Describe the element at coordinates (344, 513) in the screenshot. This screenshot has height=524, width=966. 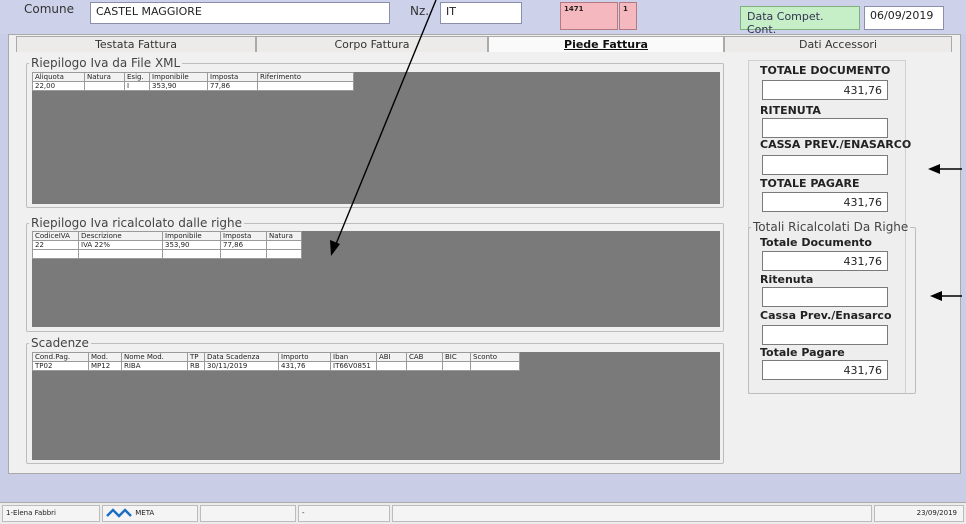
I see `status-middle: -` at that location.